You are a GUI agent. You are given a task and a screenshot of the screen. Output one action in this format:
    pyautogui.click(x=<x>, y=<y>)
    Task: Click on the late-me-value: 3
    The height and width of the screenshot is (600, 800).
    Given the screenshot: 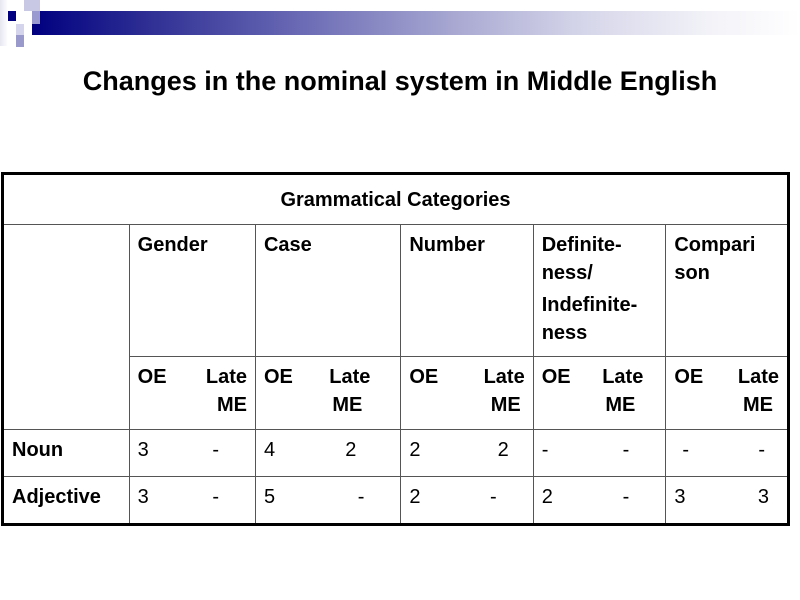 What is the action you would take?
    pyautogui.click(x=763, y=497)
    